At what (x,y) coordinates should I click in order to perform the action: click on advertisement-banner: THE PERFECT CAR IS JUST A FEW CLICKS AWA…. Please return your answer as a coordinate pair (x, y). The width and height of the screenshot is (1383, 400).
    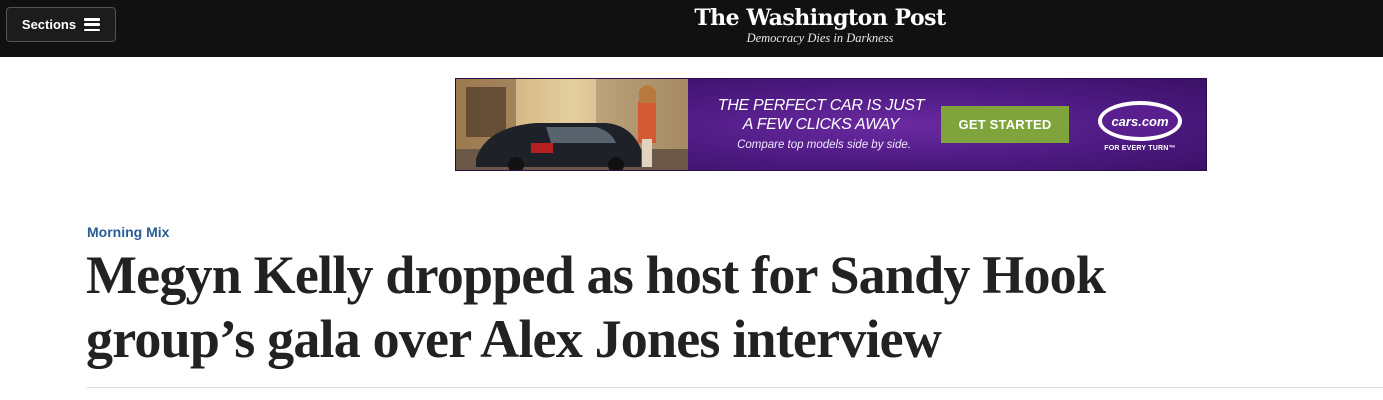
    Looking at the image, I should click on (831, 124).